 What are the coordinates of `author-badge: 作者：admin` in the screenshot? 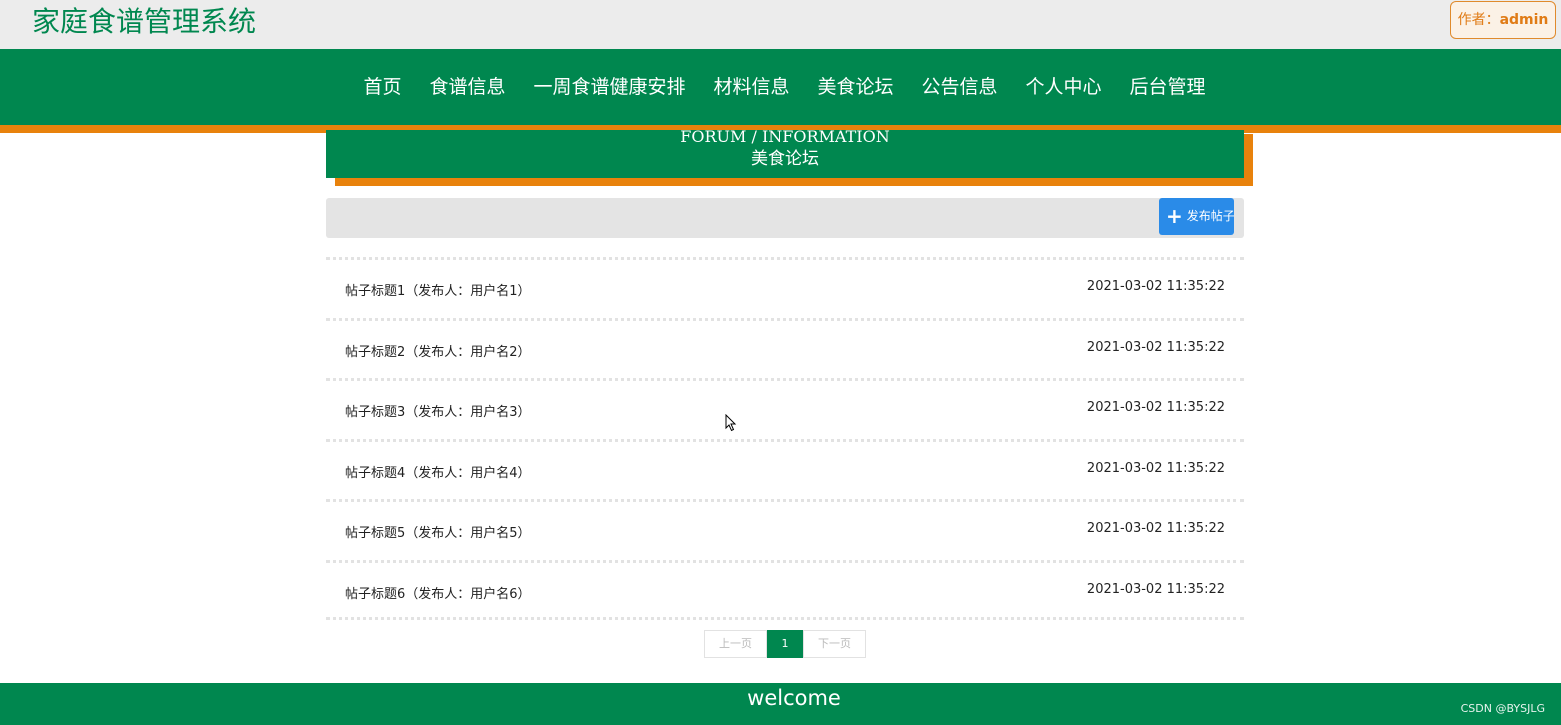 It's located at (1503, 20).